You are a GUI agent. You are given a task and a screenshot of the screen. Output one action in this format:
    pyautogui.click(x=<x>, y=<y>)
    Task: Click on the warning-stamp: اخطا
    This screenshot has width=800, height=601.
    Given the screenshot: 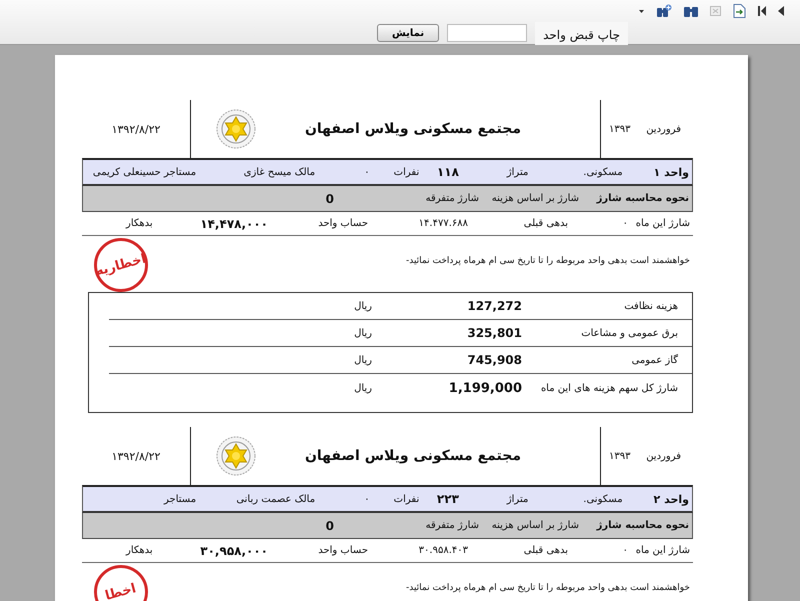 What is the action you would take?
    pyautogui.click(x=121, y=583)
    